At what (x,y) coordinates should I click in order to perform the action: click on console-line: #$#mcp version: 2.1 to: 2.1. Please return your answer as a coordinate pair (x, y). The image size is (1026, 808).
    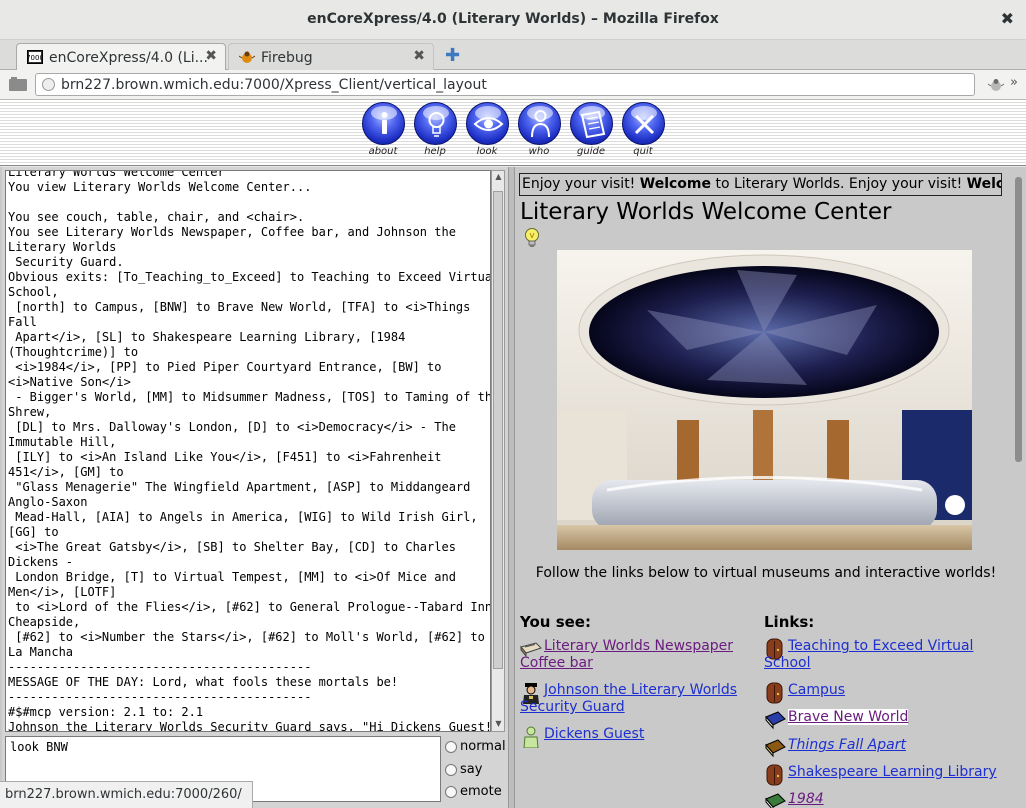
    Looking at the image, I should click on (106, 712).